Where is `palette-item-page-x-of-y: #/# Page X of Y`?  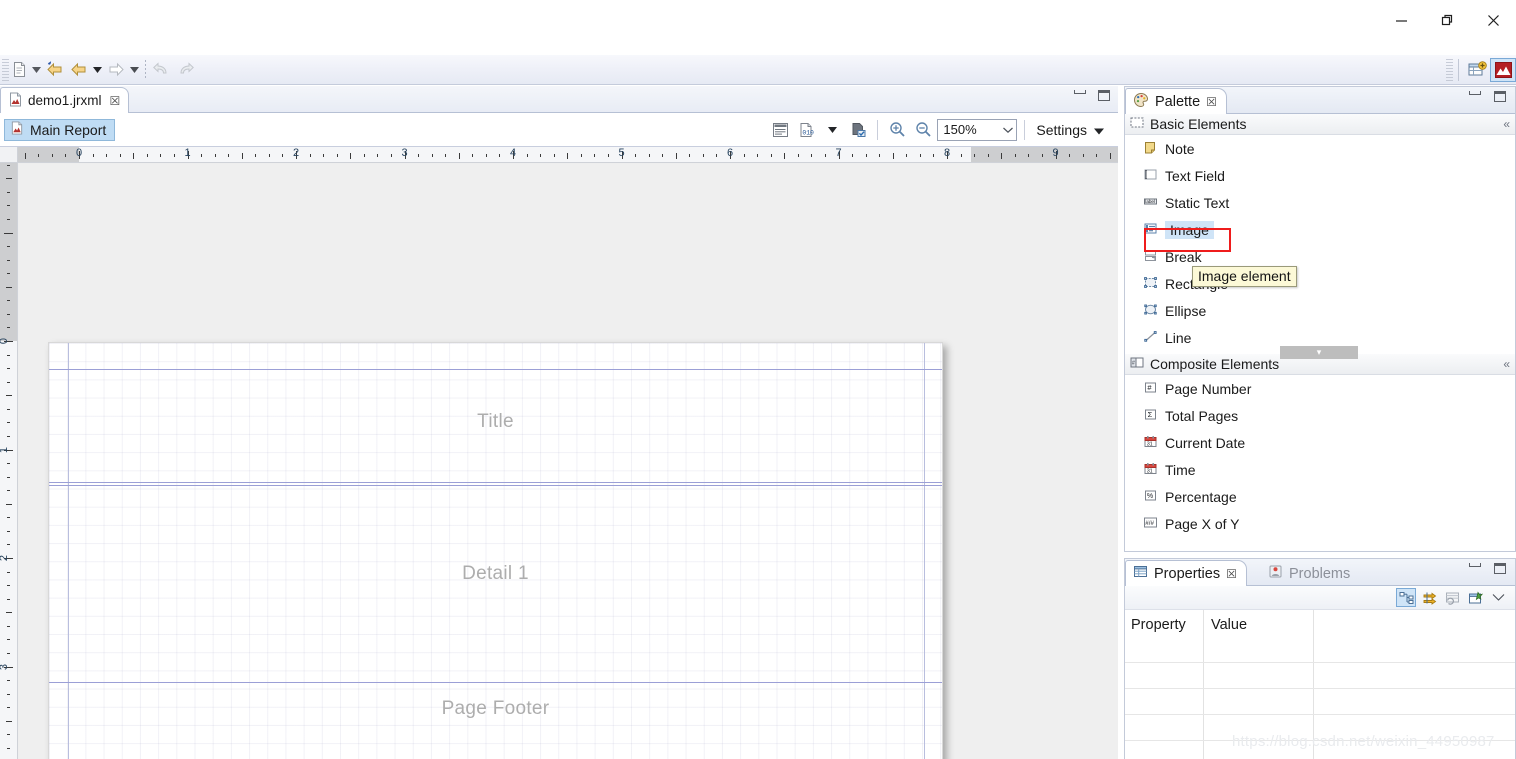 palette-item-page-x-of-y: #/# Page X of Y is located at coordinates (1320, 523).